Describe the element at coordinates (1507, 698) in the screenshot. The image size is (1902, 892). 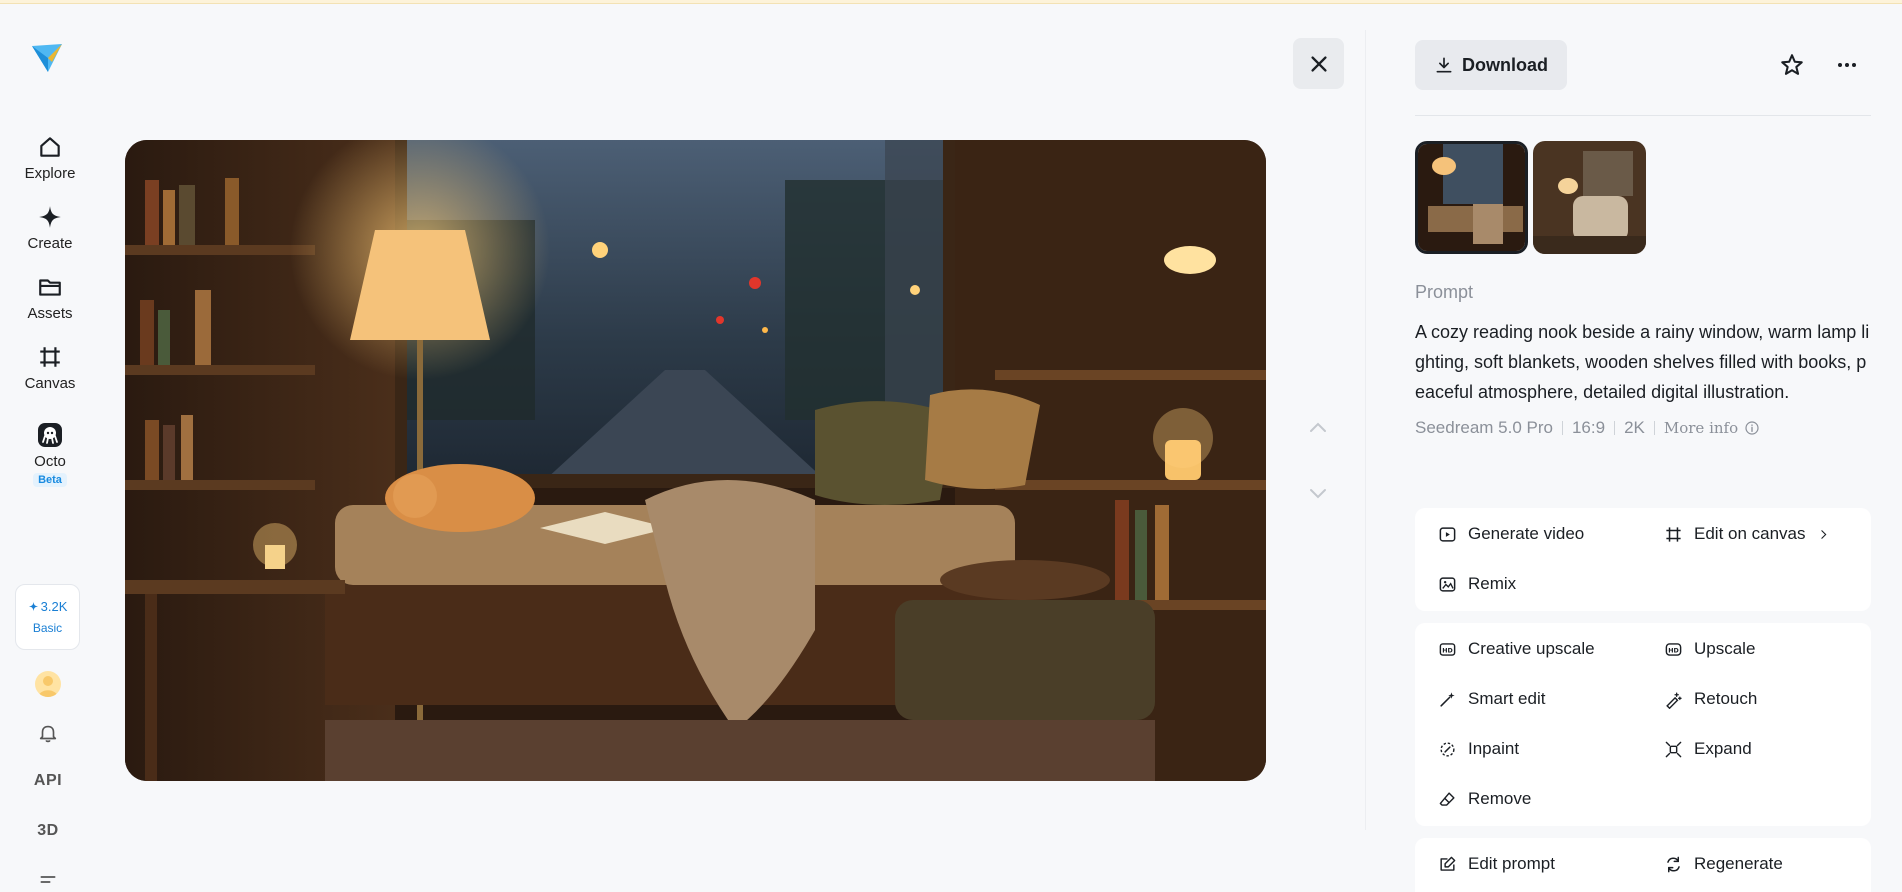
I see `action-label: Smart edit` at that location.